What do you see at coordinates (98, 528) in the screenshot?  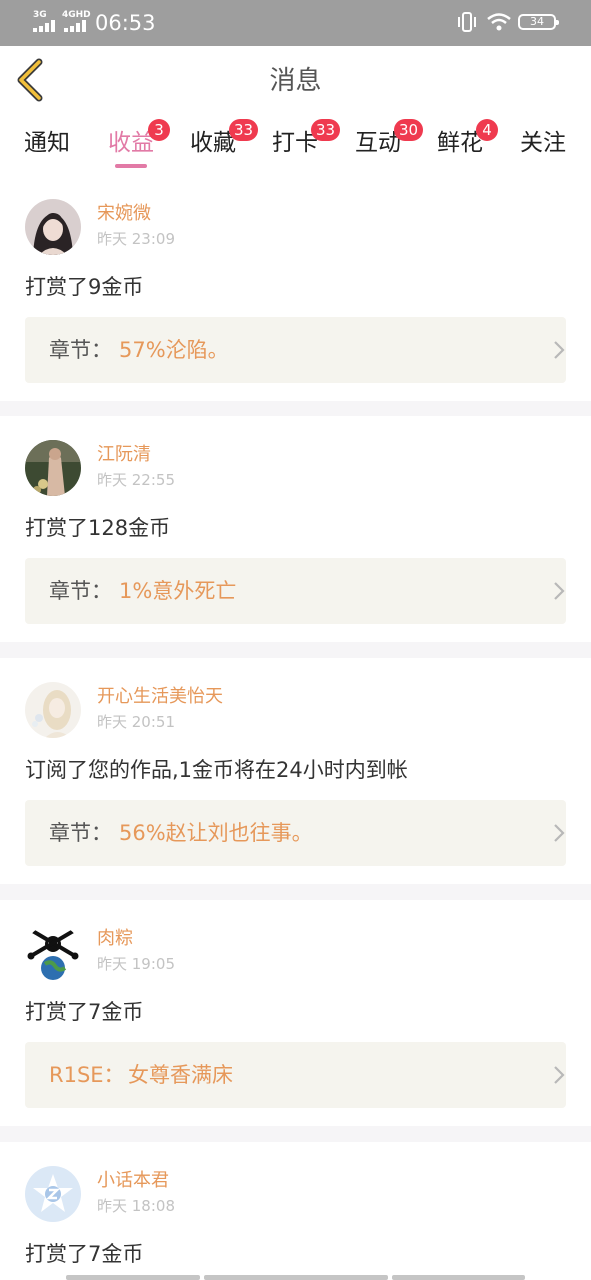 I see `message-text: 打赏了128金币` at bounding box center [98, 528].